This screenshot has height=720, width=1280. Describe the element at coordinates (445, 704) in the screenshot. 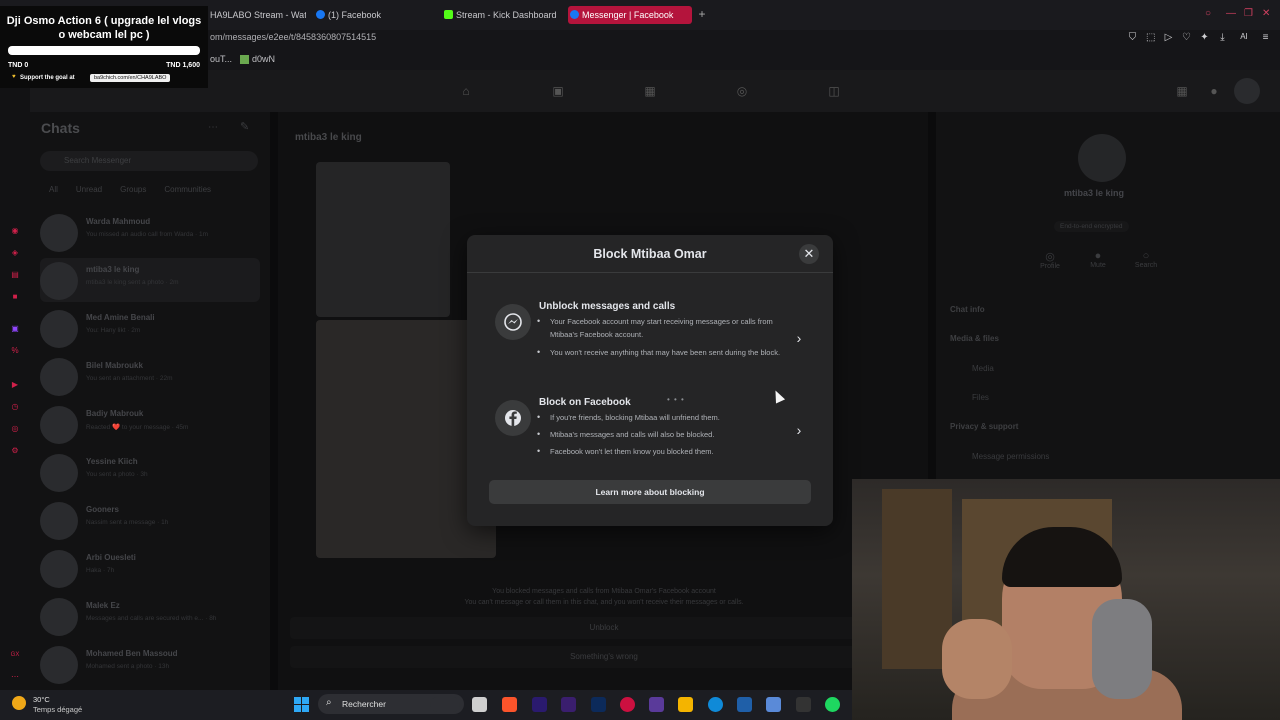

I see `widget-icon` at that location.